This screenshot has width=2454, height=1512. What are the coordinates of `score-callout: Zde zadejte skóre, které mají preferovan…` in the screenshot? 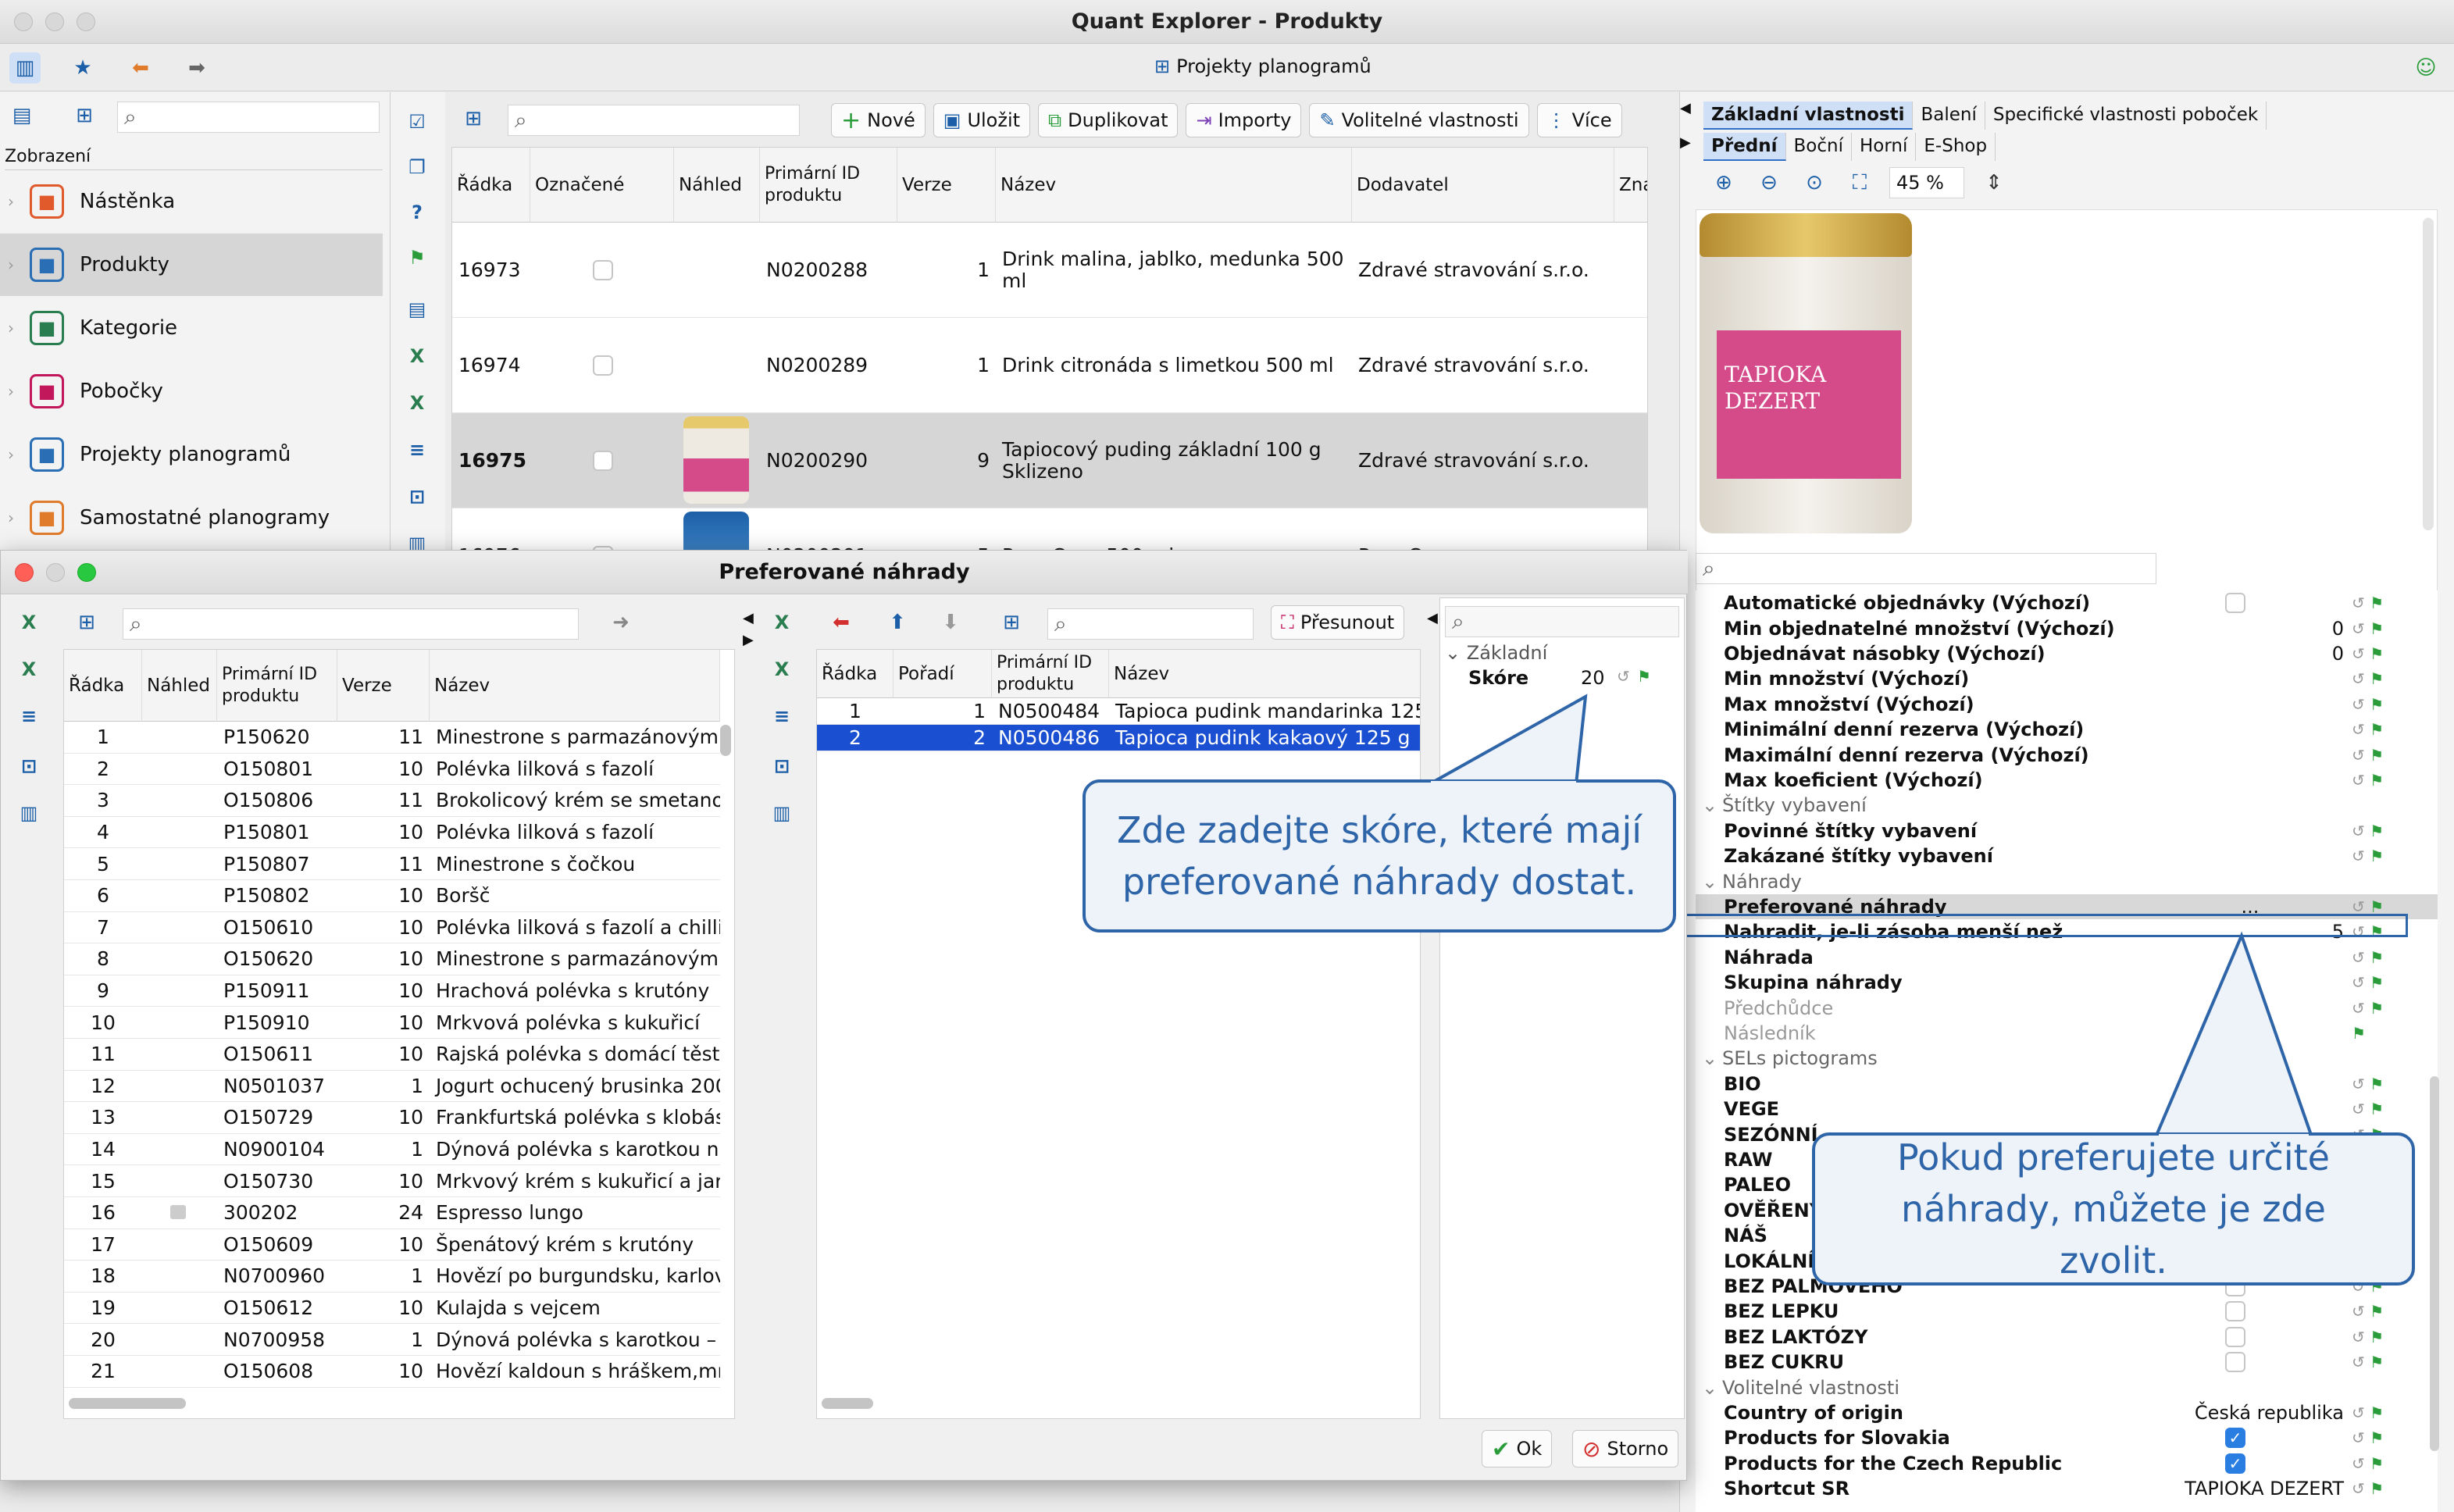 It's located at (1379, 856).